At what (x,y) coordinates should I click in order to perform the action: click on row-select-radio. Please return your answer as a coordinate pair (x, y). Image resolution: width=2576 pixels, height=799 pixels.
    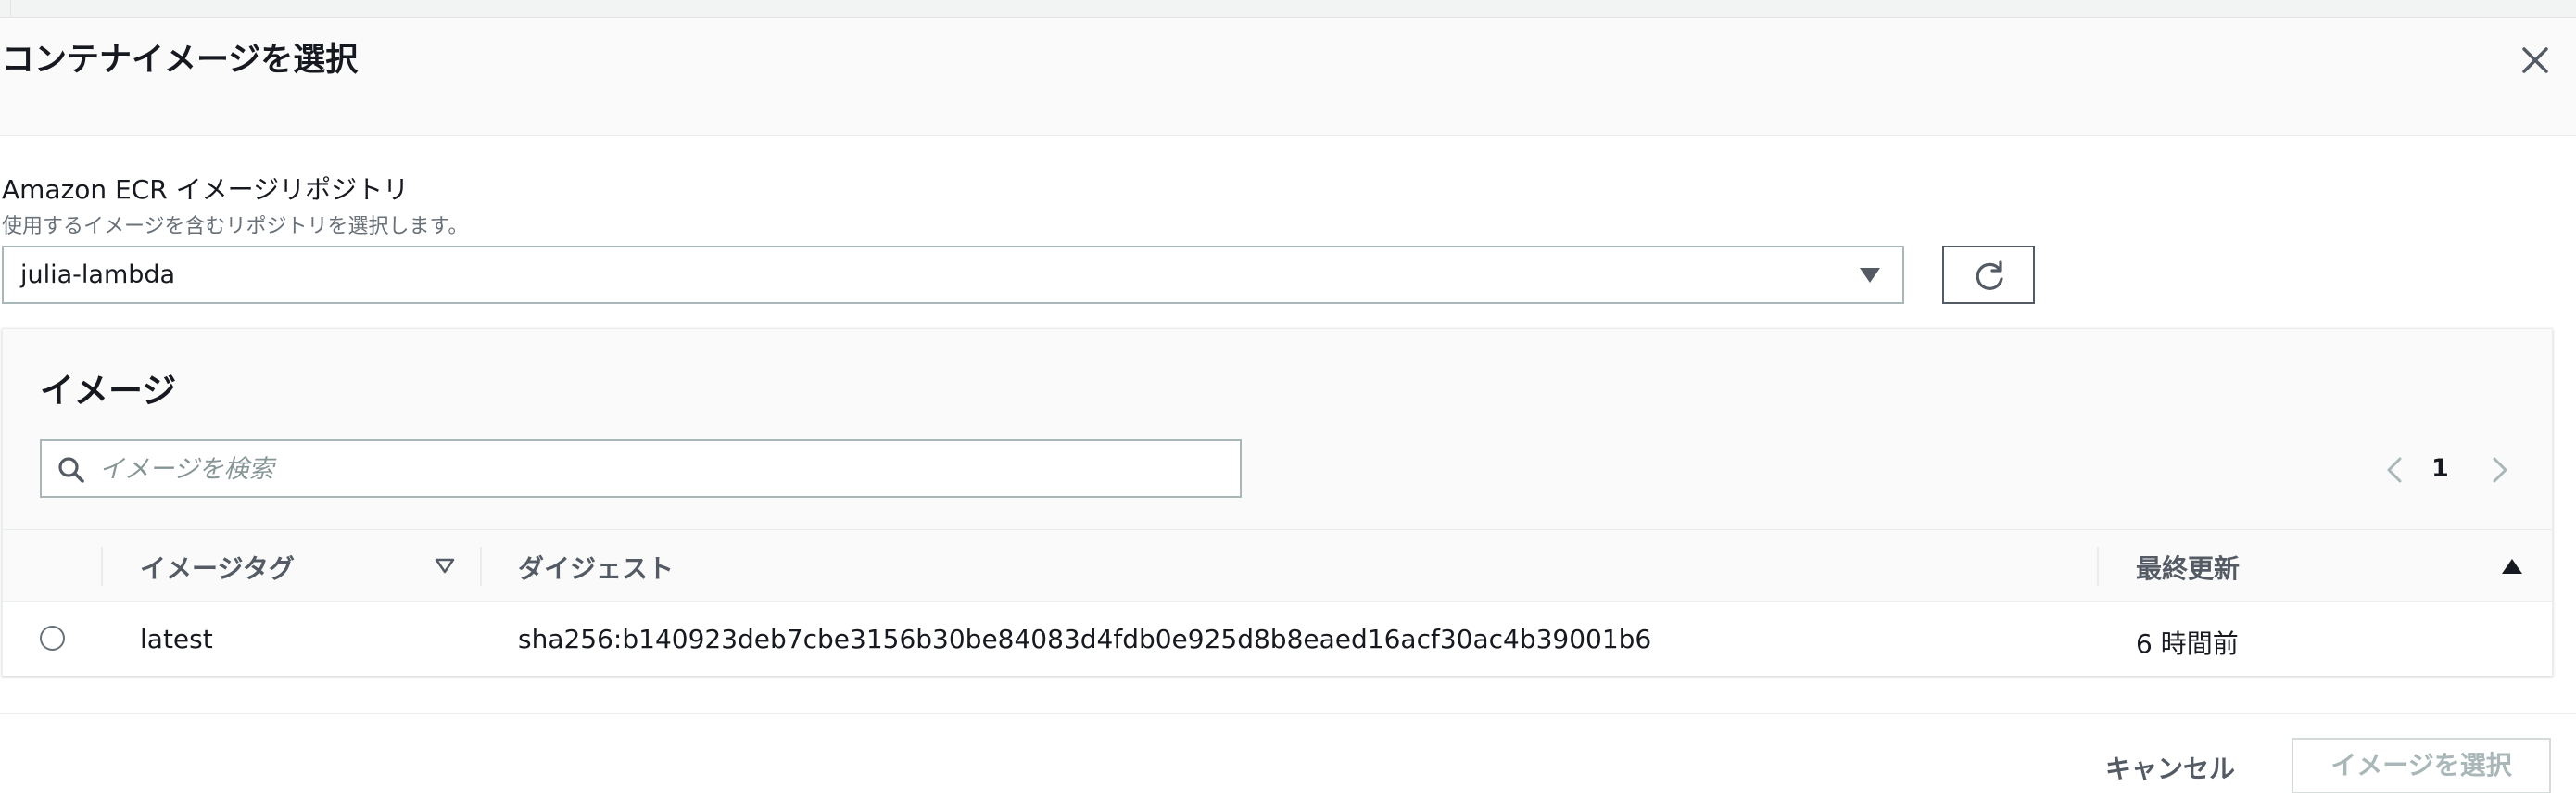
    Looking at the image, I should click on (53, 638).